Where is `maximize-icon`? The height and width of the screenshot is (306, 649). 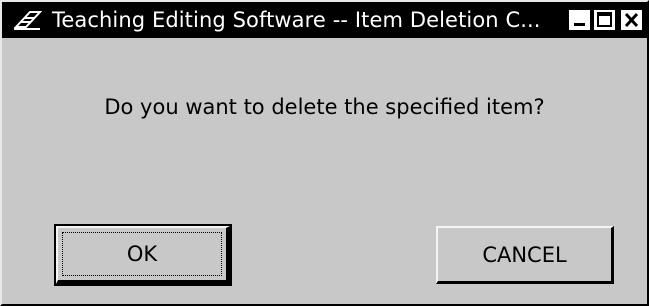
maximize-icon is located at coordinates (604, 19).